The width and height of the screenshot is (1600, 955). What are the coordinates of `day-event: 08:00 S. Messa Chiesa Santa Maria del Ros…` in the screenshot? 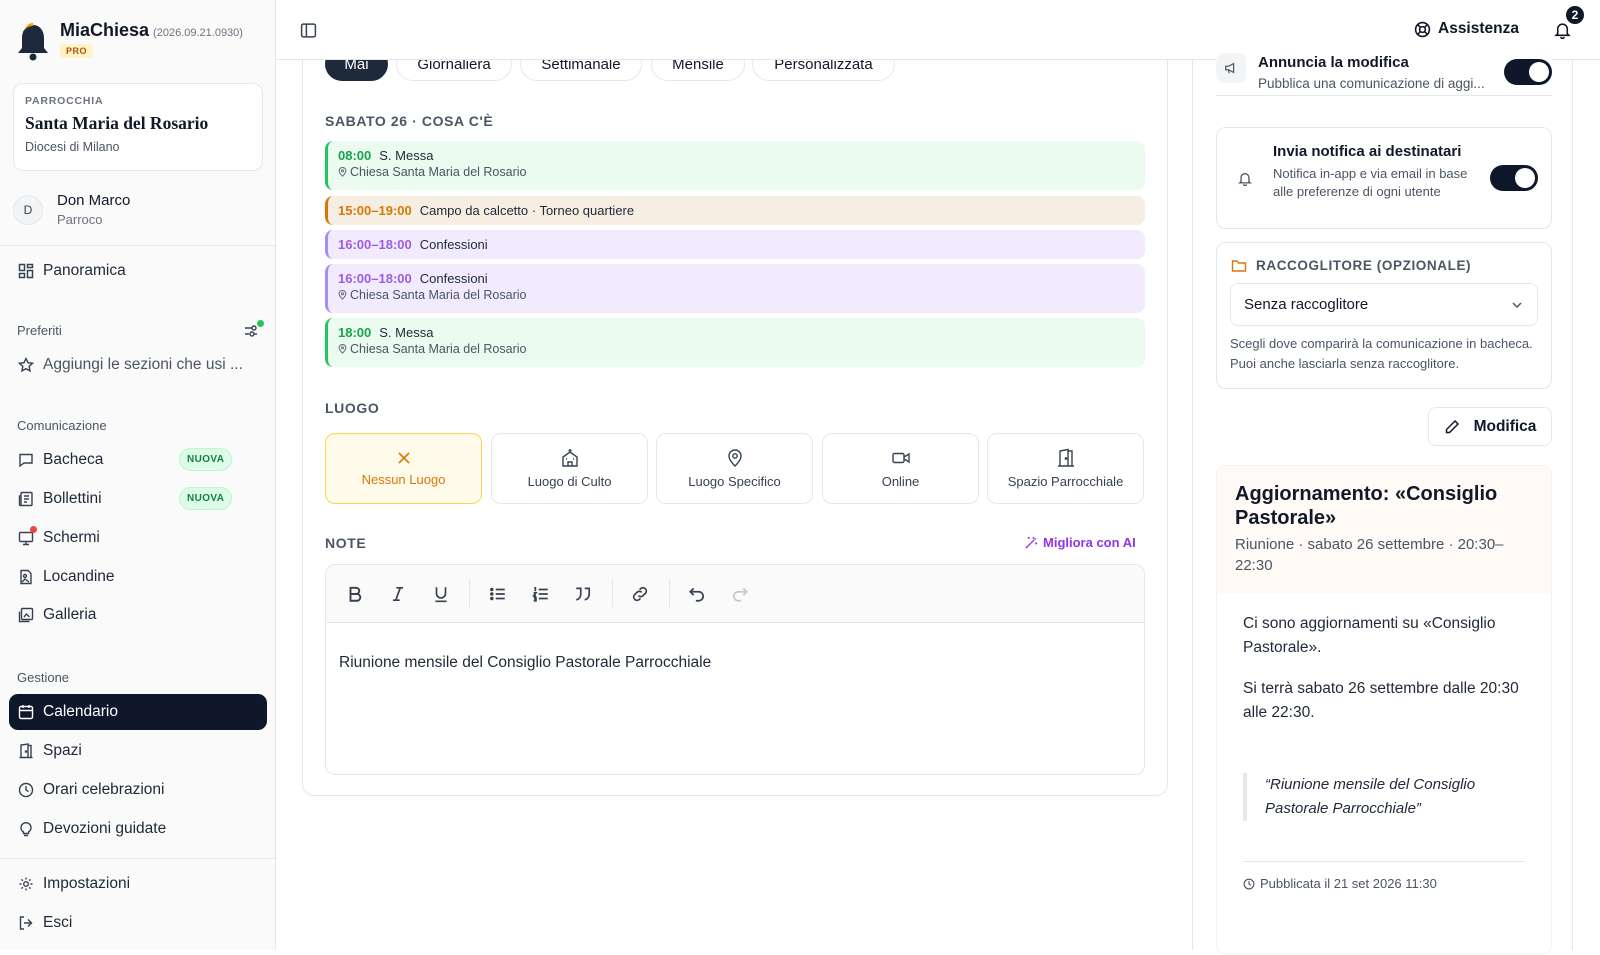 It's located at (735, 165).